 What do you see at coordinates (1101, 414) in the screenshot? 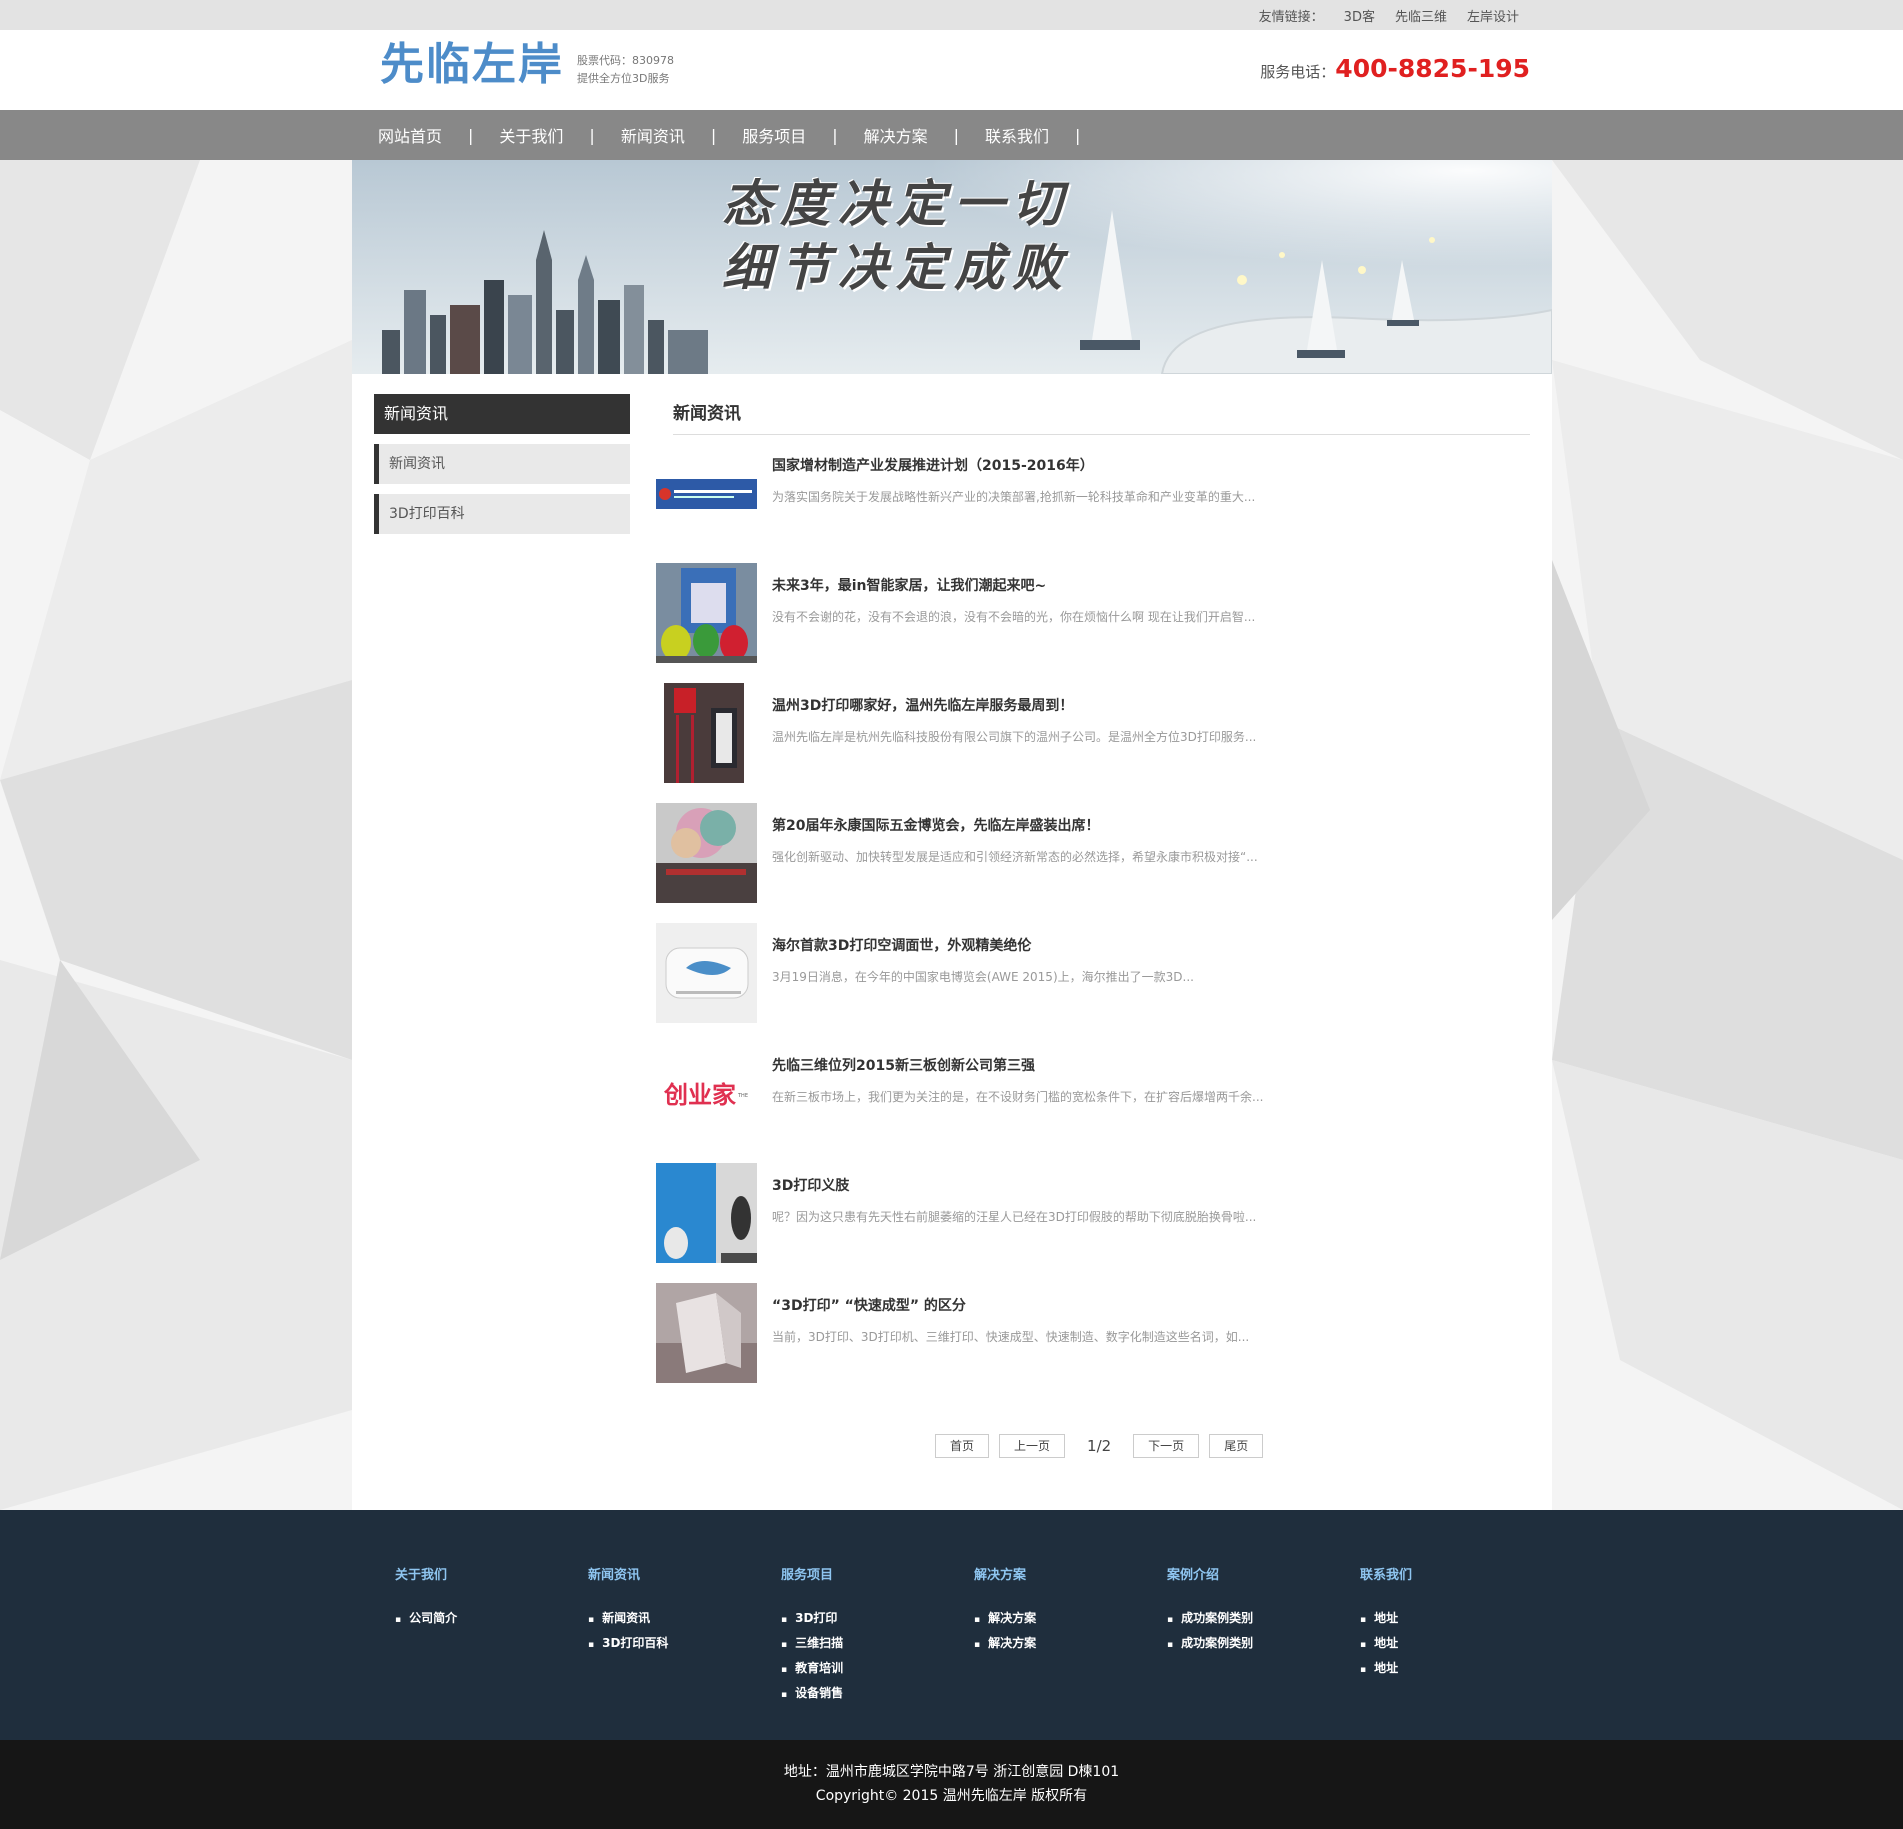
I see `content-title: 新闻资讯` at bounding box center [1101, 414].